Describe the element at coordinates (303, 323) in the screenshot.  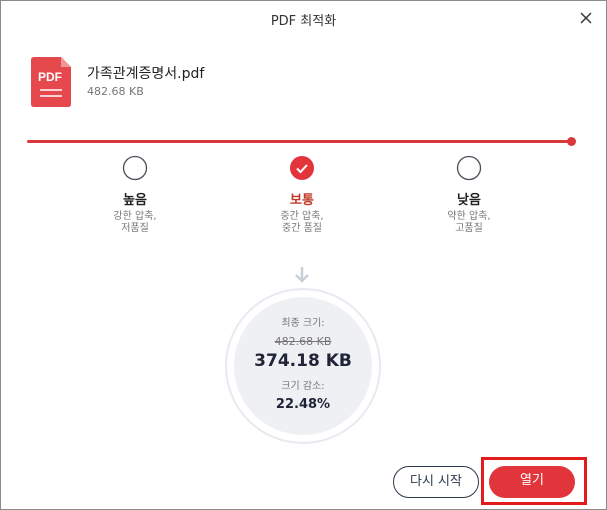
I see `final-size-label: 최종 크기:` at that location.